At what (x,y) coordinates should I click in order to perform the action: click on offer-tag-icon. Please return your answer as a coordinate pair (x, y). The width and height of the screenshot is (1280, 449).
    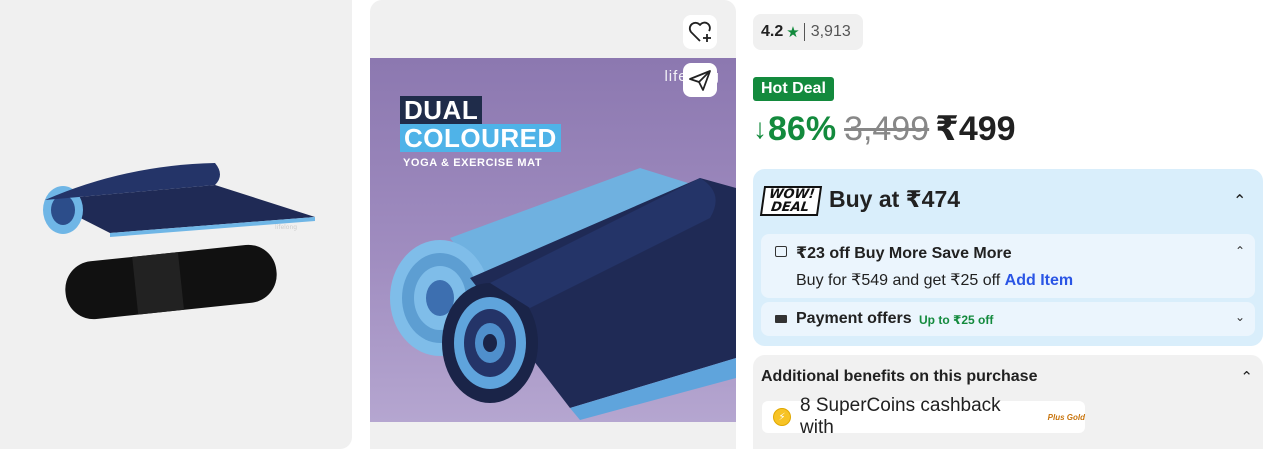
    Looking at the image, I should click on (781, 251).